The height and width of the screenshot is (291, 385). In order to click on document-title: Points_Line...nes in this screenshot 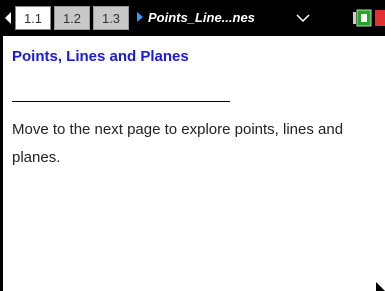, I will do `click(201, 18)`.